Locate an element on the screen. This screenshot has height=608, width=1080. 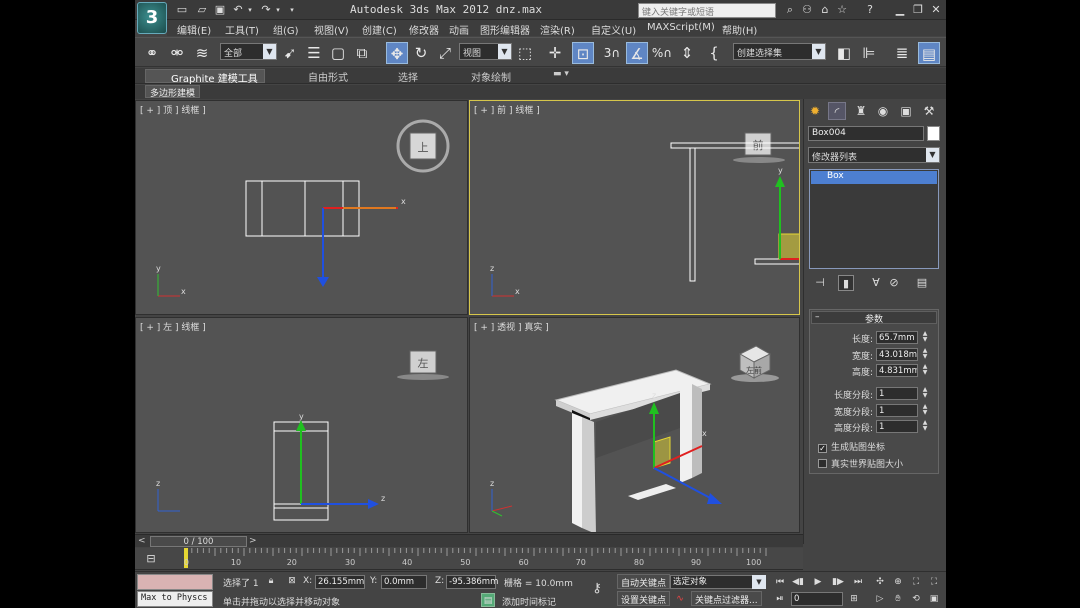
absolute-mode-icon: ⊠ is located at coordinates (292, 581).